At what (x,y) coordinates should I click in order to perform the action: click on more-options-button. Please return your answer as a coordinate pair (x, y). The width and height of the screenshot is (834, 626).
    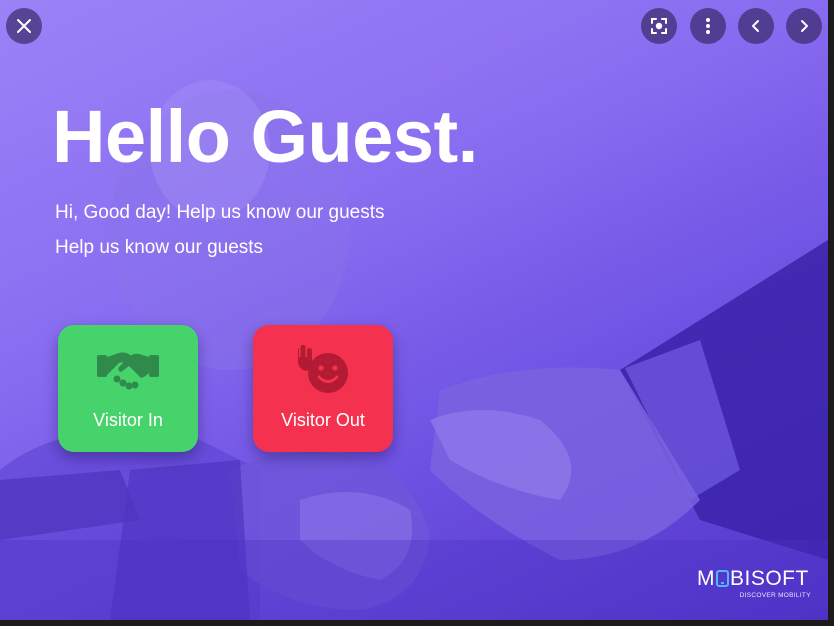
    Looking at the image, I should click on (708, 26).